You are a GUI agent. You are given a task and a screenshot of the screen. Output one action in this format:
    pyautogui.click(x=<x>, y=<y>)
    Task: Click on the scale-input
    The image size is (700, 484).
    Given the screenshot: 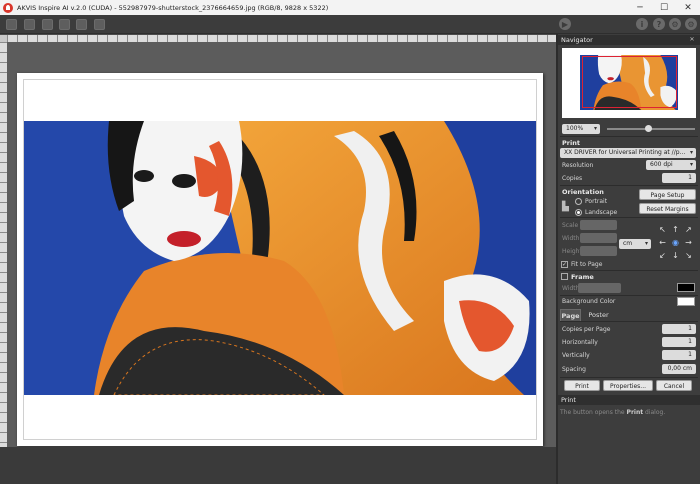 What is the action you would take?
    pyautogui.click(x=598, y=225)
    